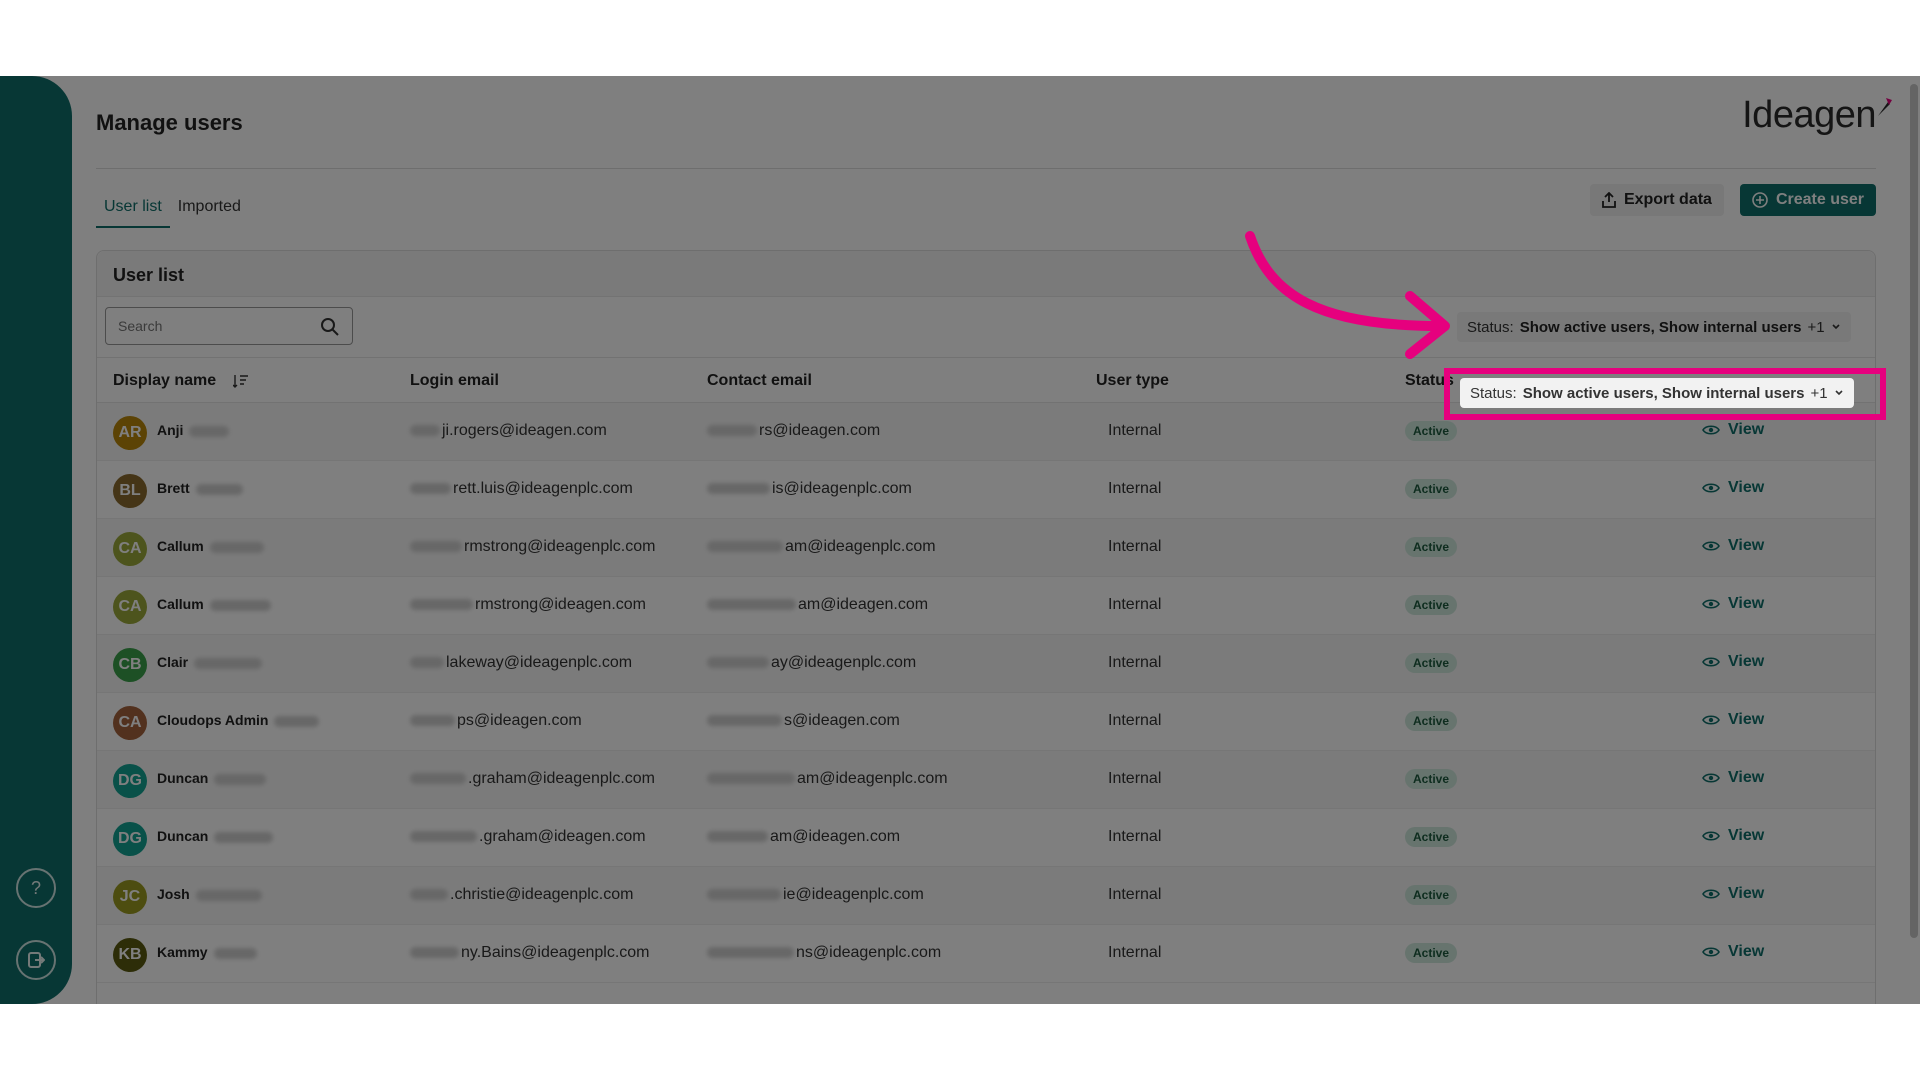 The width and height of the screenshot is (1920, 1080). What do you see at coordinates (1760, 200) in the screenshot?
I see `plus-circle-icon` at bounding box center [1760, 200].